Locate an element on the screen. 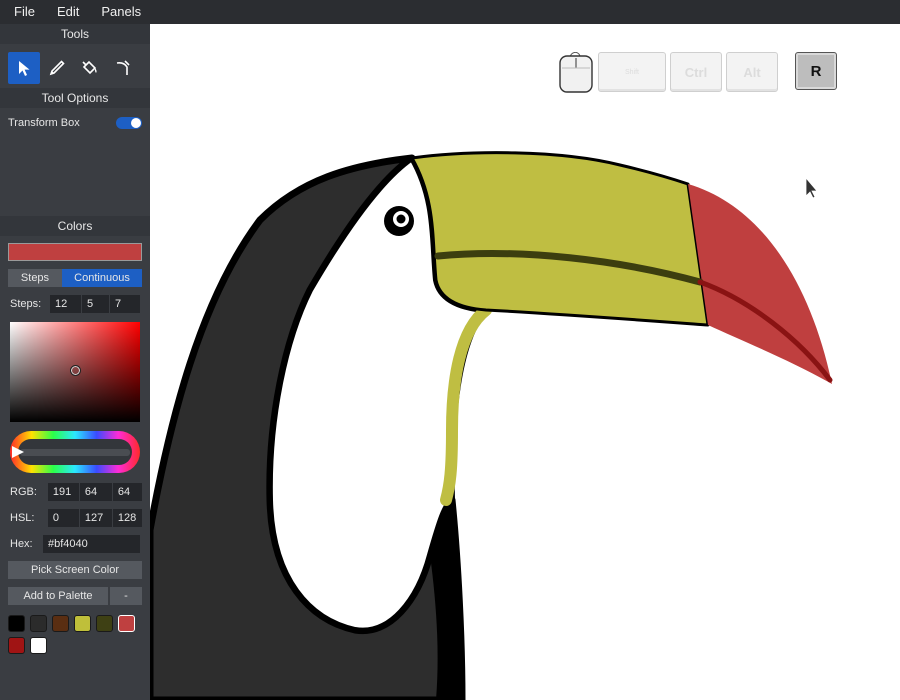 This screenshot has height=700, width=900. hsl-h-input: 0 is located at coordinates (63, 518).